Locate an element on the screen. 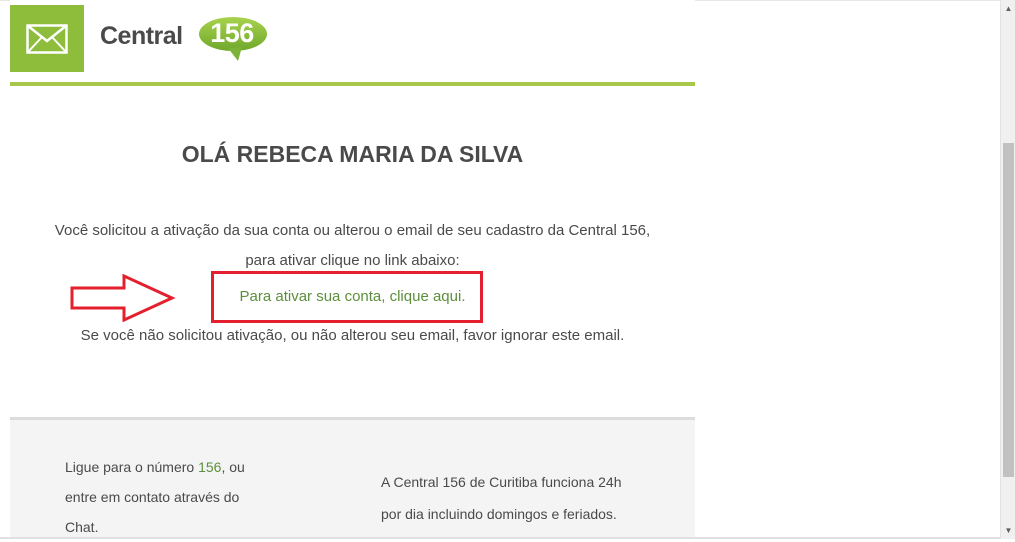  vertical-scrollbar: ▲ ▼ is located at coordinates (1007, 269).